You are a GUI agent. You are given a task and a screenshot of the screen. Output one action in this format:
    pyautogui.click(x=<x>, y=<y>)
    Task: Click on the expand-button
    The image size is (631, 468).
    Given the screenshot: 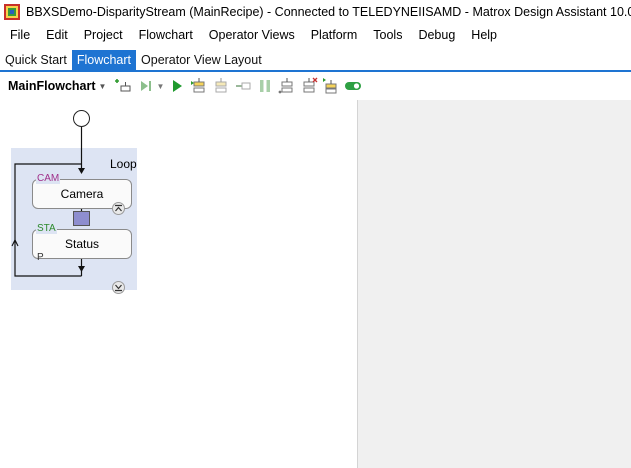 What is the action you would take?
    pyautogui.click(x=118, y=287)
    